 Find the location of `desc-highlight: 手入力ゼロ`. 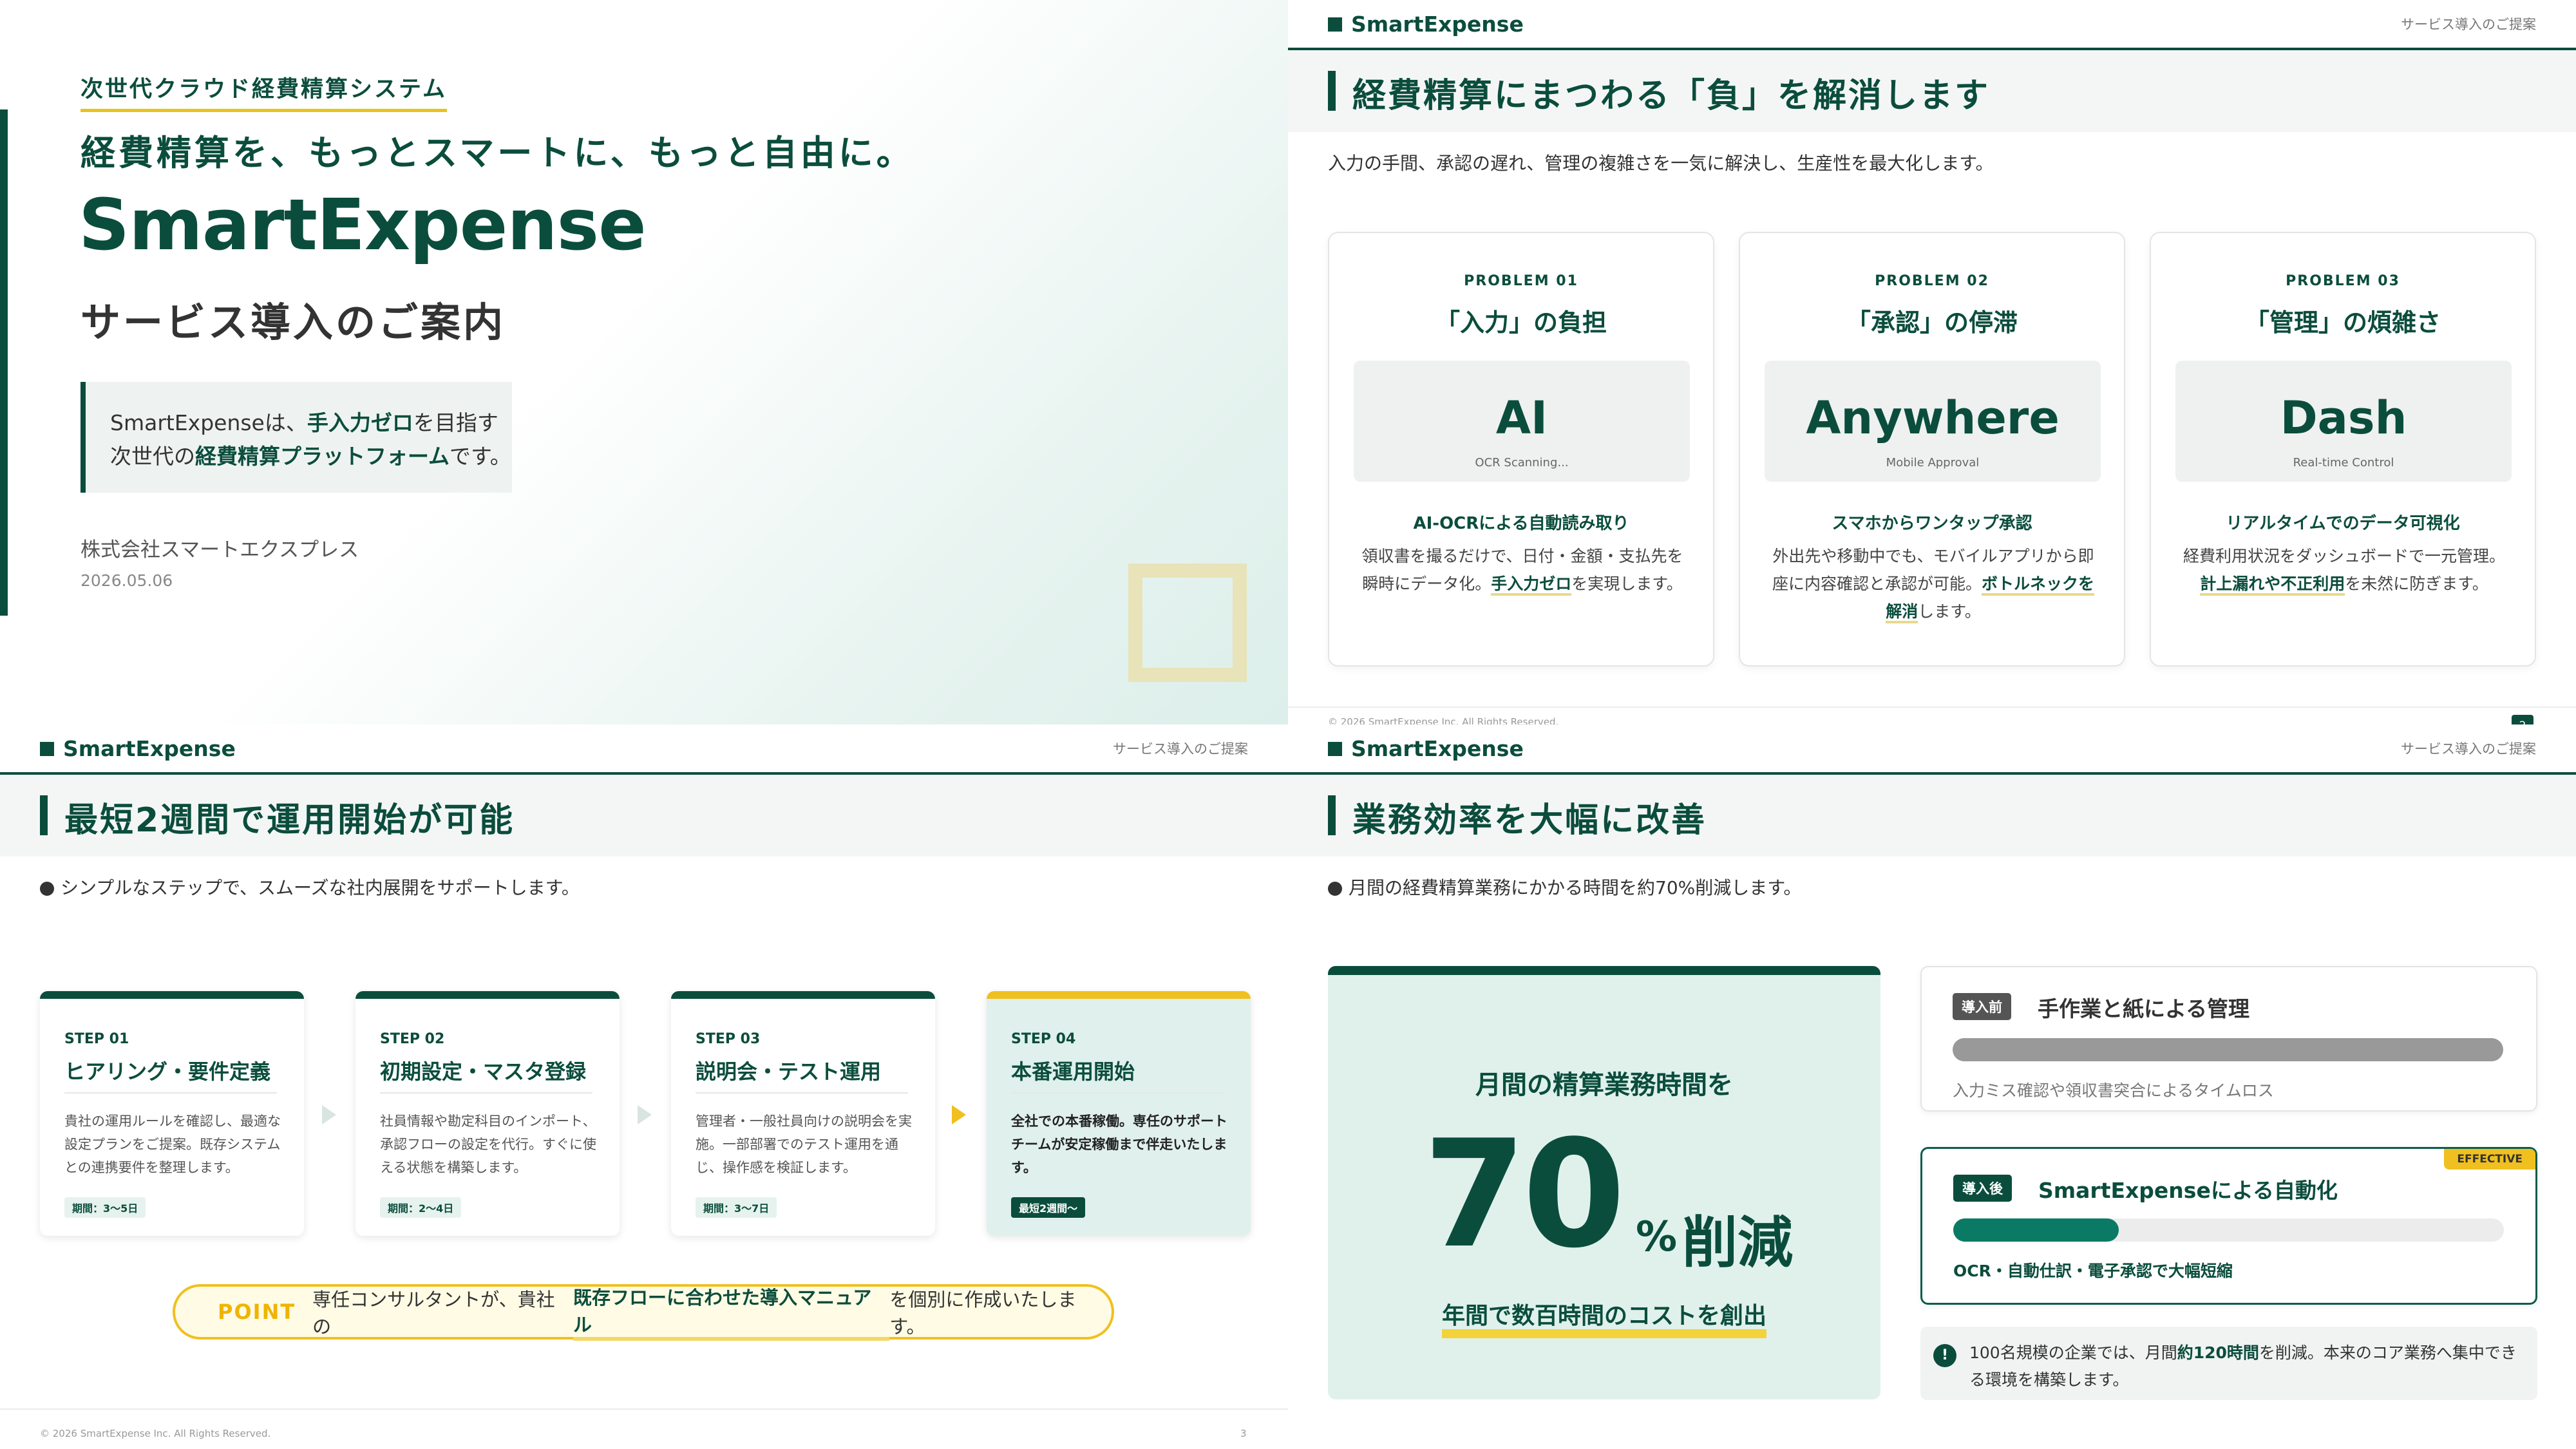

desc-highlight: 手入力ゼロ is located at coordinates (1531, 585).